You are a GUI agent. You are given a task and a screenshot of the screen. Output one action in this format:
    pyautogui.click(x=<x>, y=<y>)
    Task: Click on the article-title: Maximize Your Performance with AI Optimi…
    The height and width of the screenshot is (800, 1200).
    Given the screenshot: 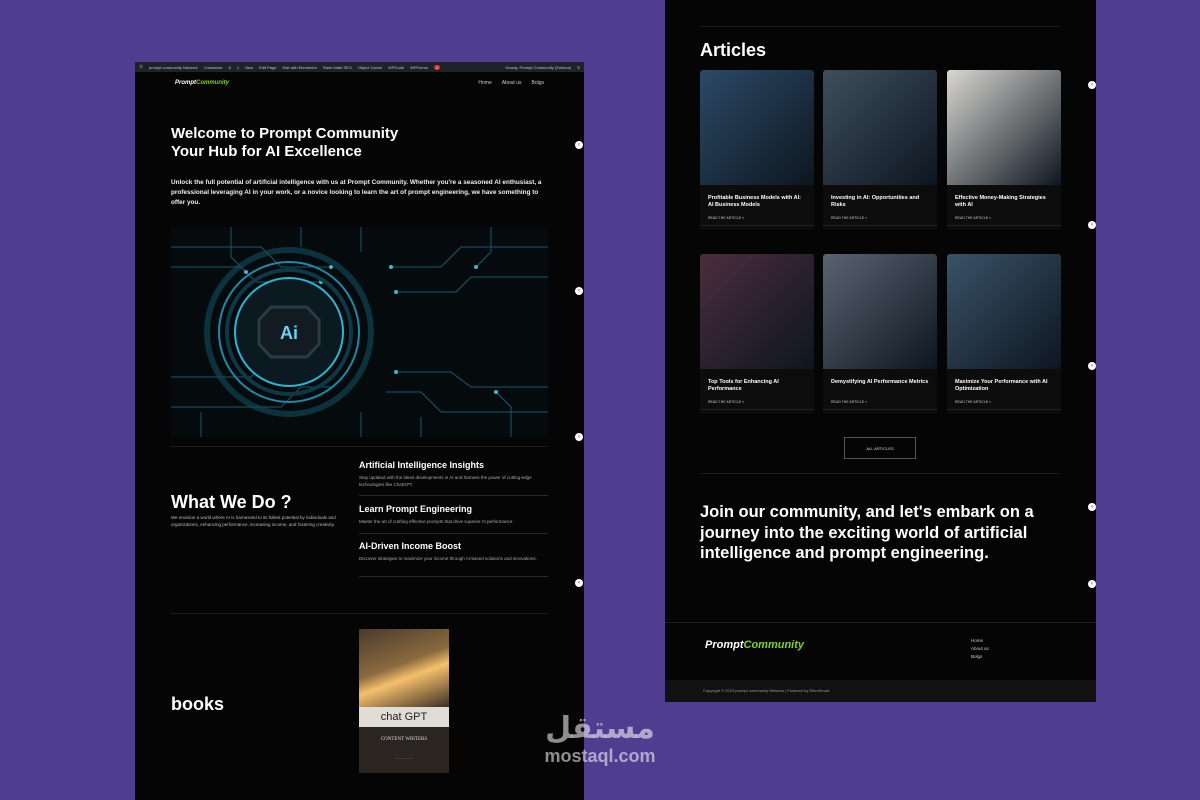 What is the action you would take?
    pyautogui.click(x=1004, y=382)
    